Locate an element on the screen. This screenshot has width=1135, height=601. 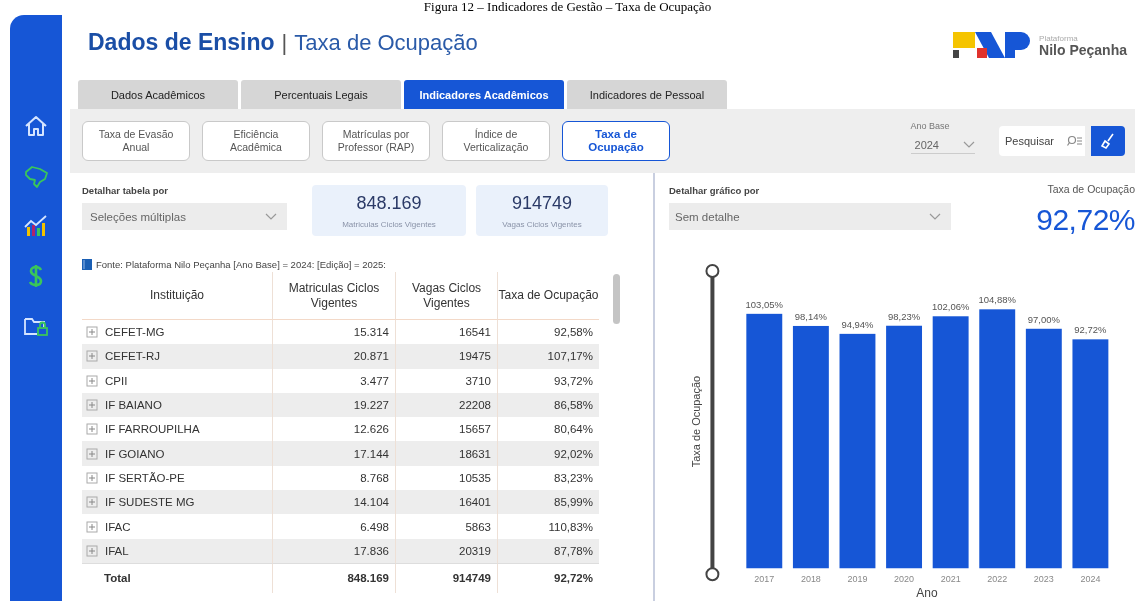
y-axis-title: Taxa de Ocupação is located at coordinates (696, 421).